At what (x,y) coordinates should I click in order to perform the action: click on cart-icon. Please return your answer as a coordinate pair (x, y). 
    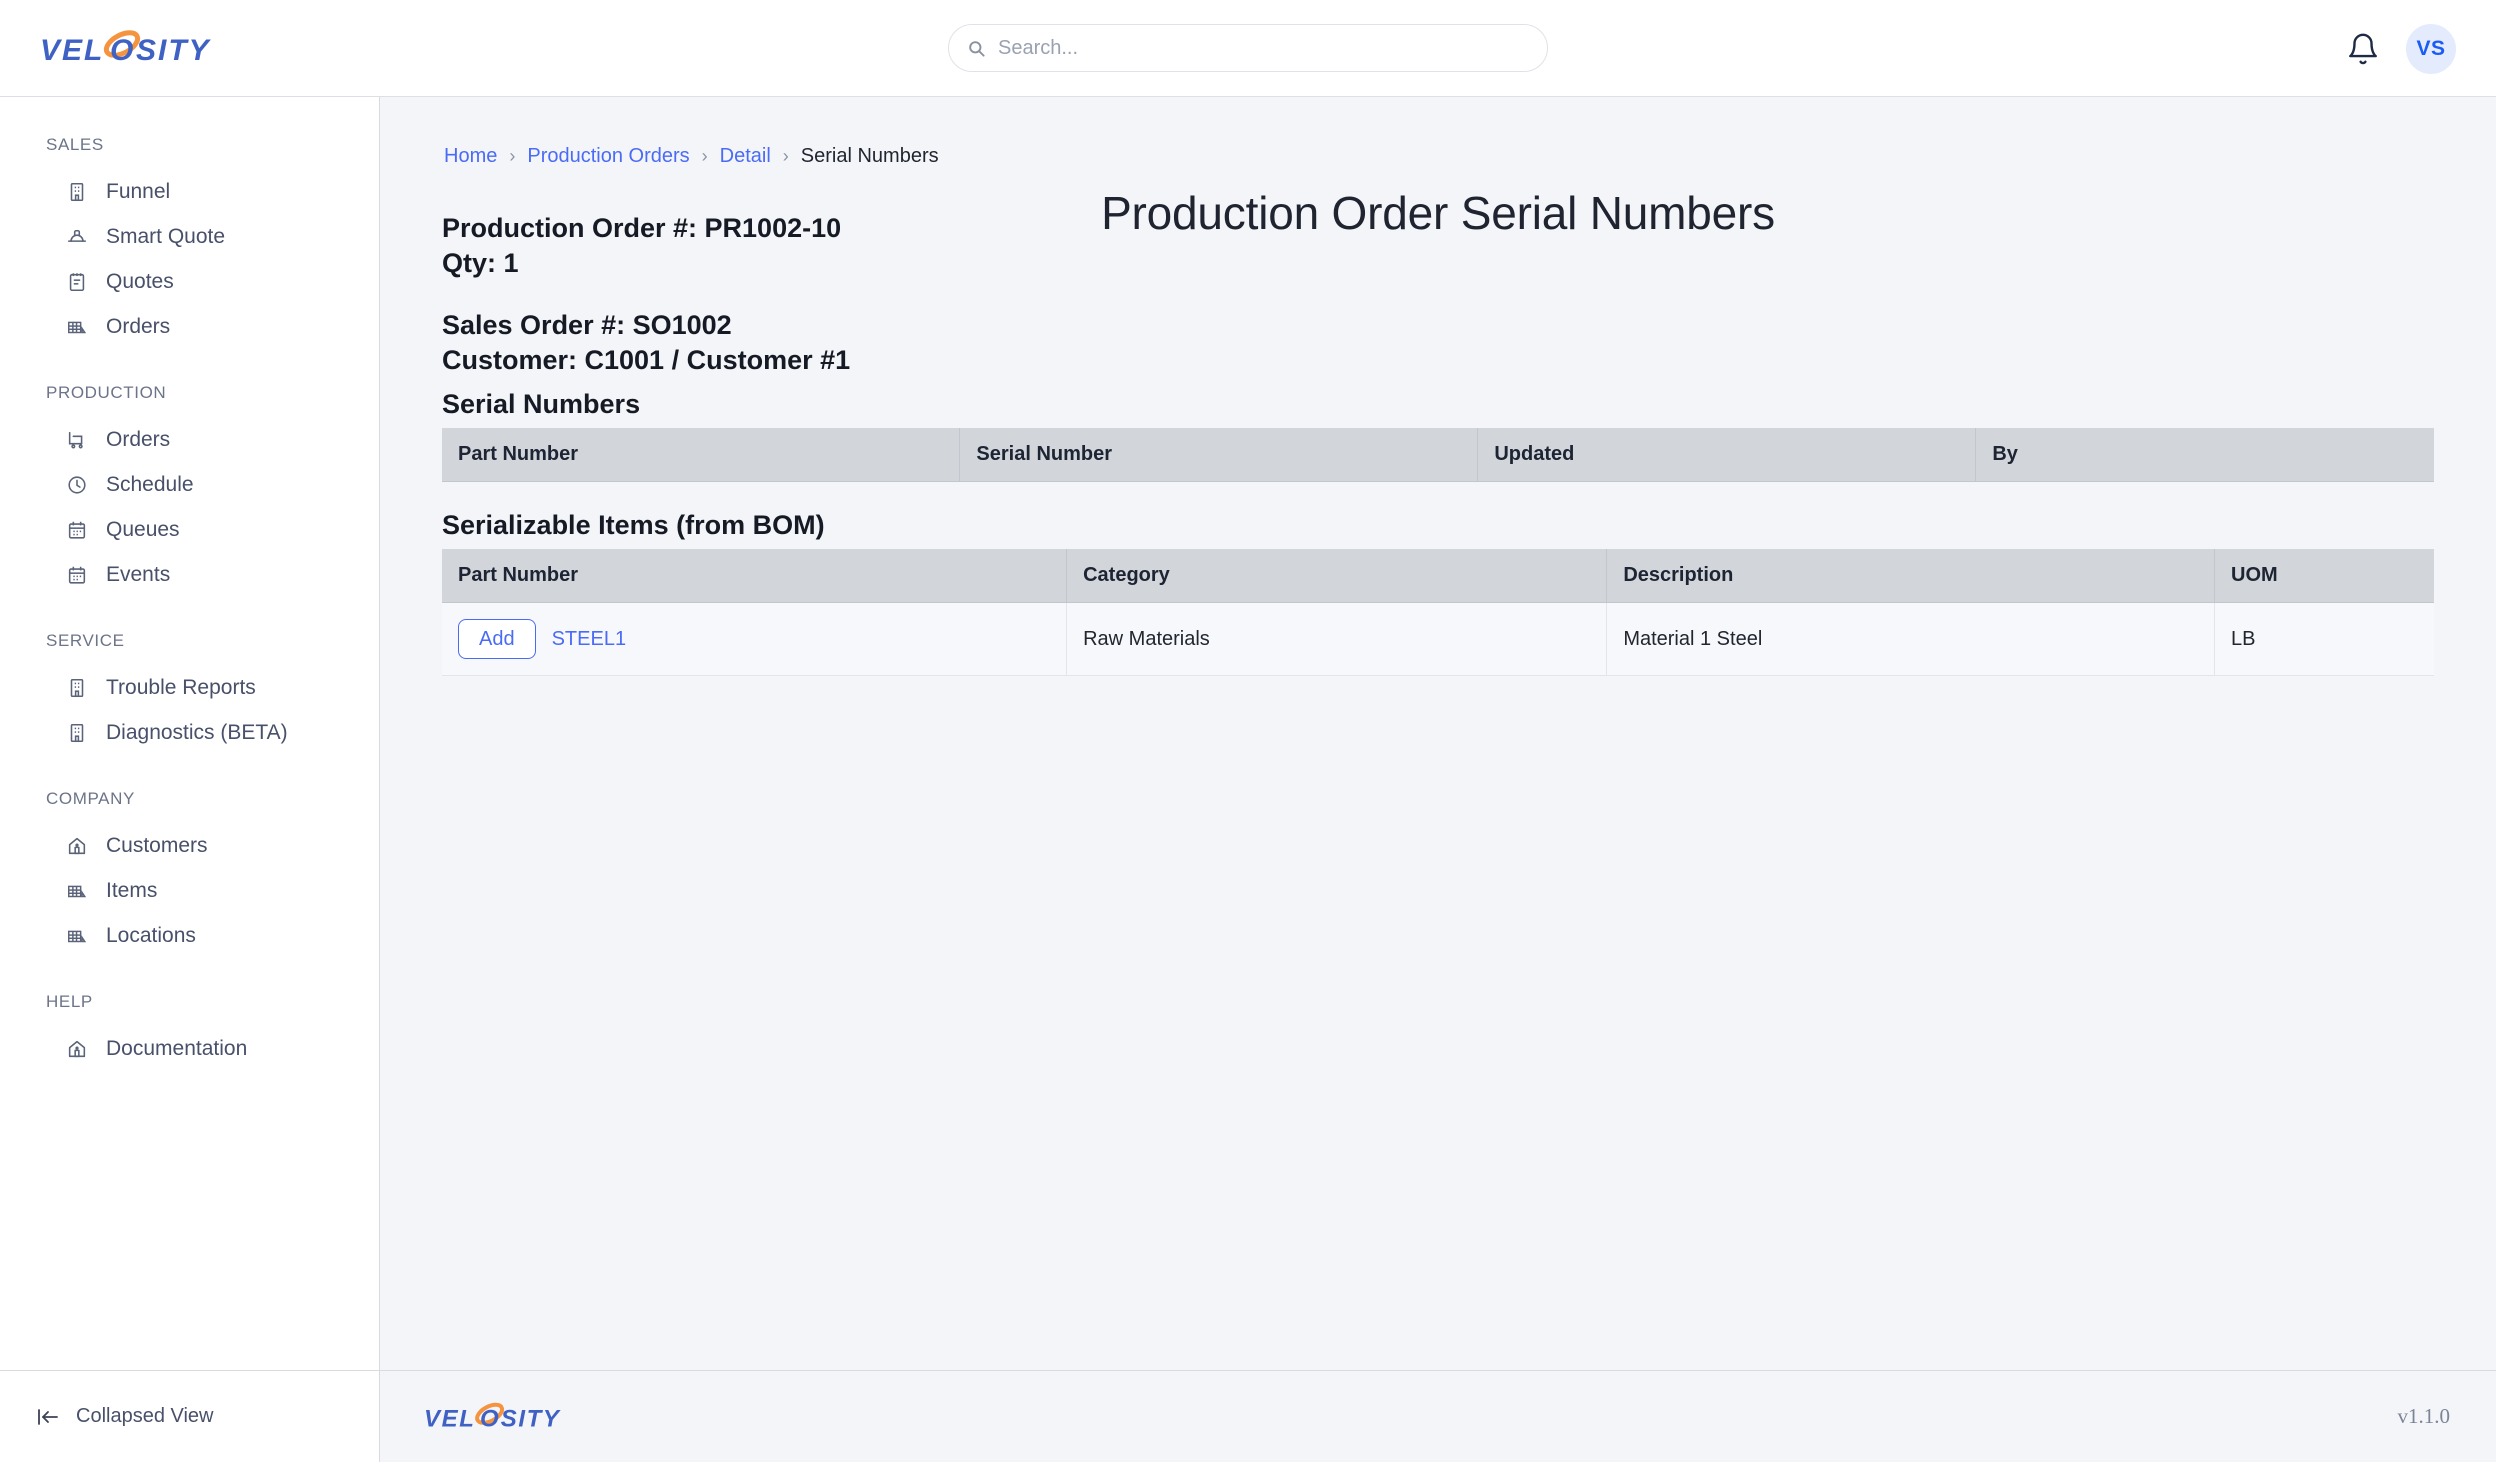
    Looking at the image, I should click on (75, 439).